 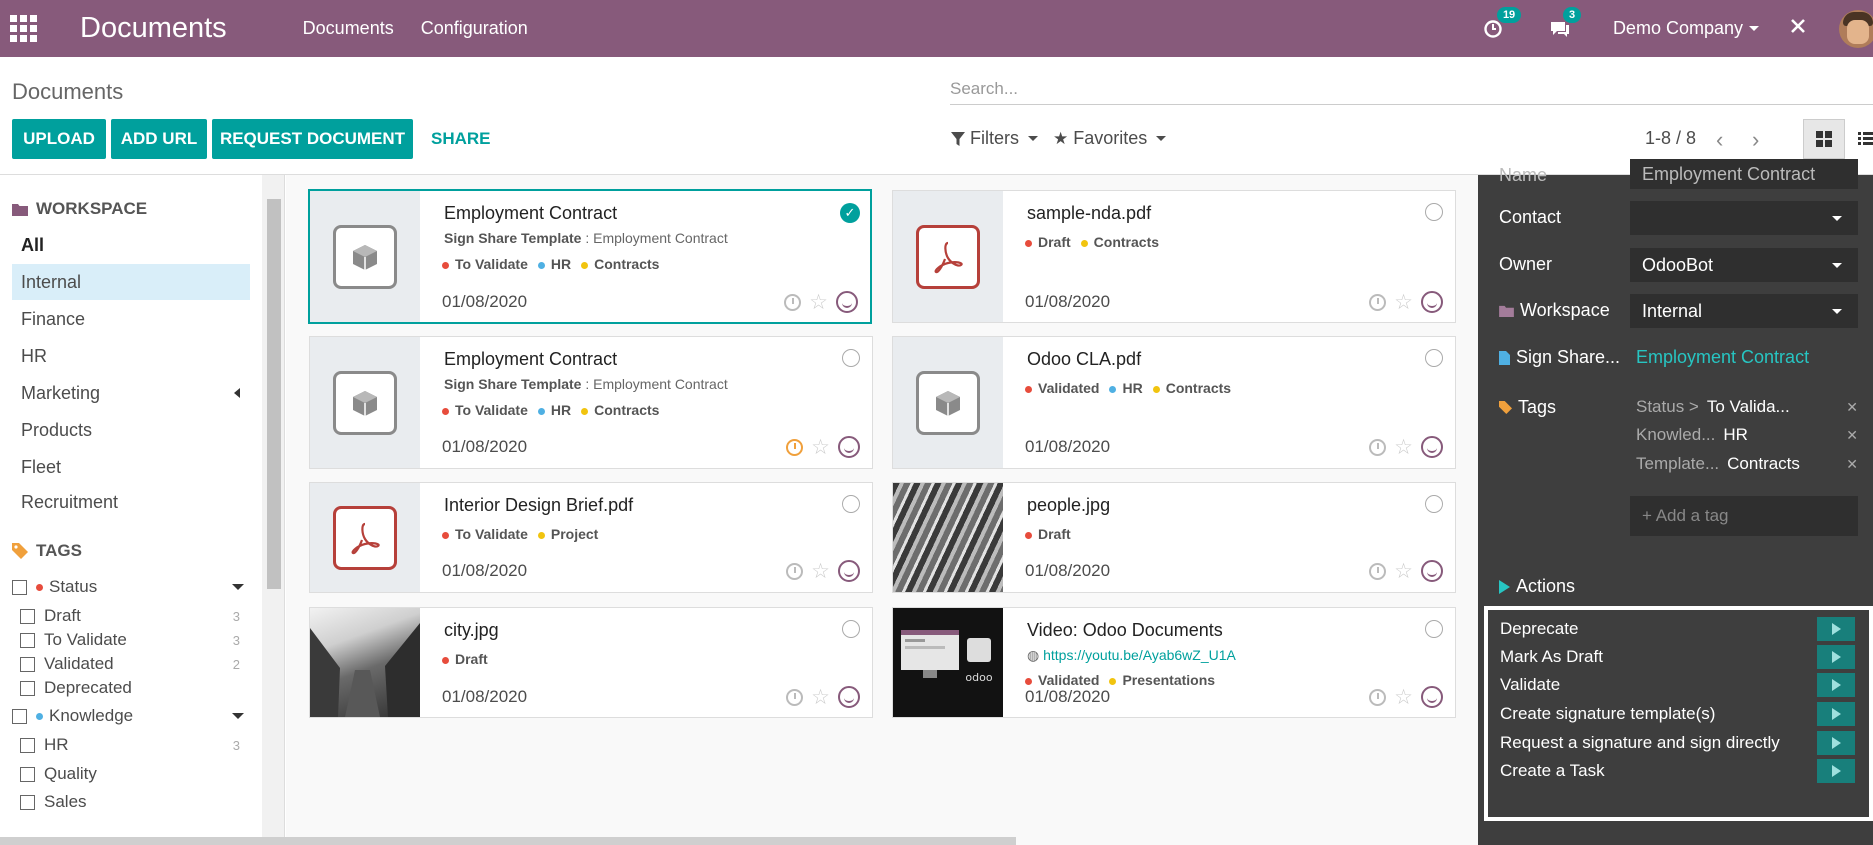 I want to click on add-url-button: ADD URL, so click(x=159, y=139).